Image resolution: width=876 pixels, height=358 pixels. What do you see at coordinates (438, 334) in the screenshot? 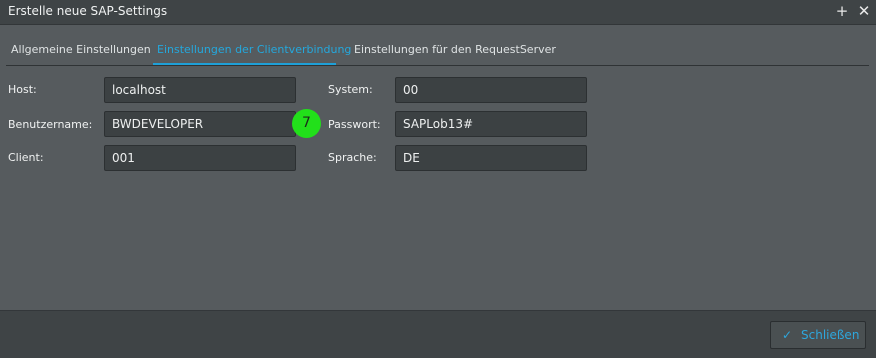
I see `dialog-footer` at bounding box center [438, 334].